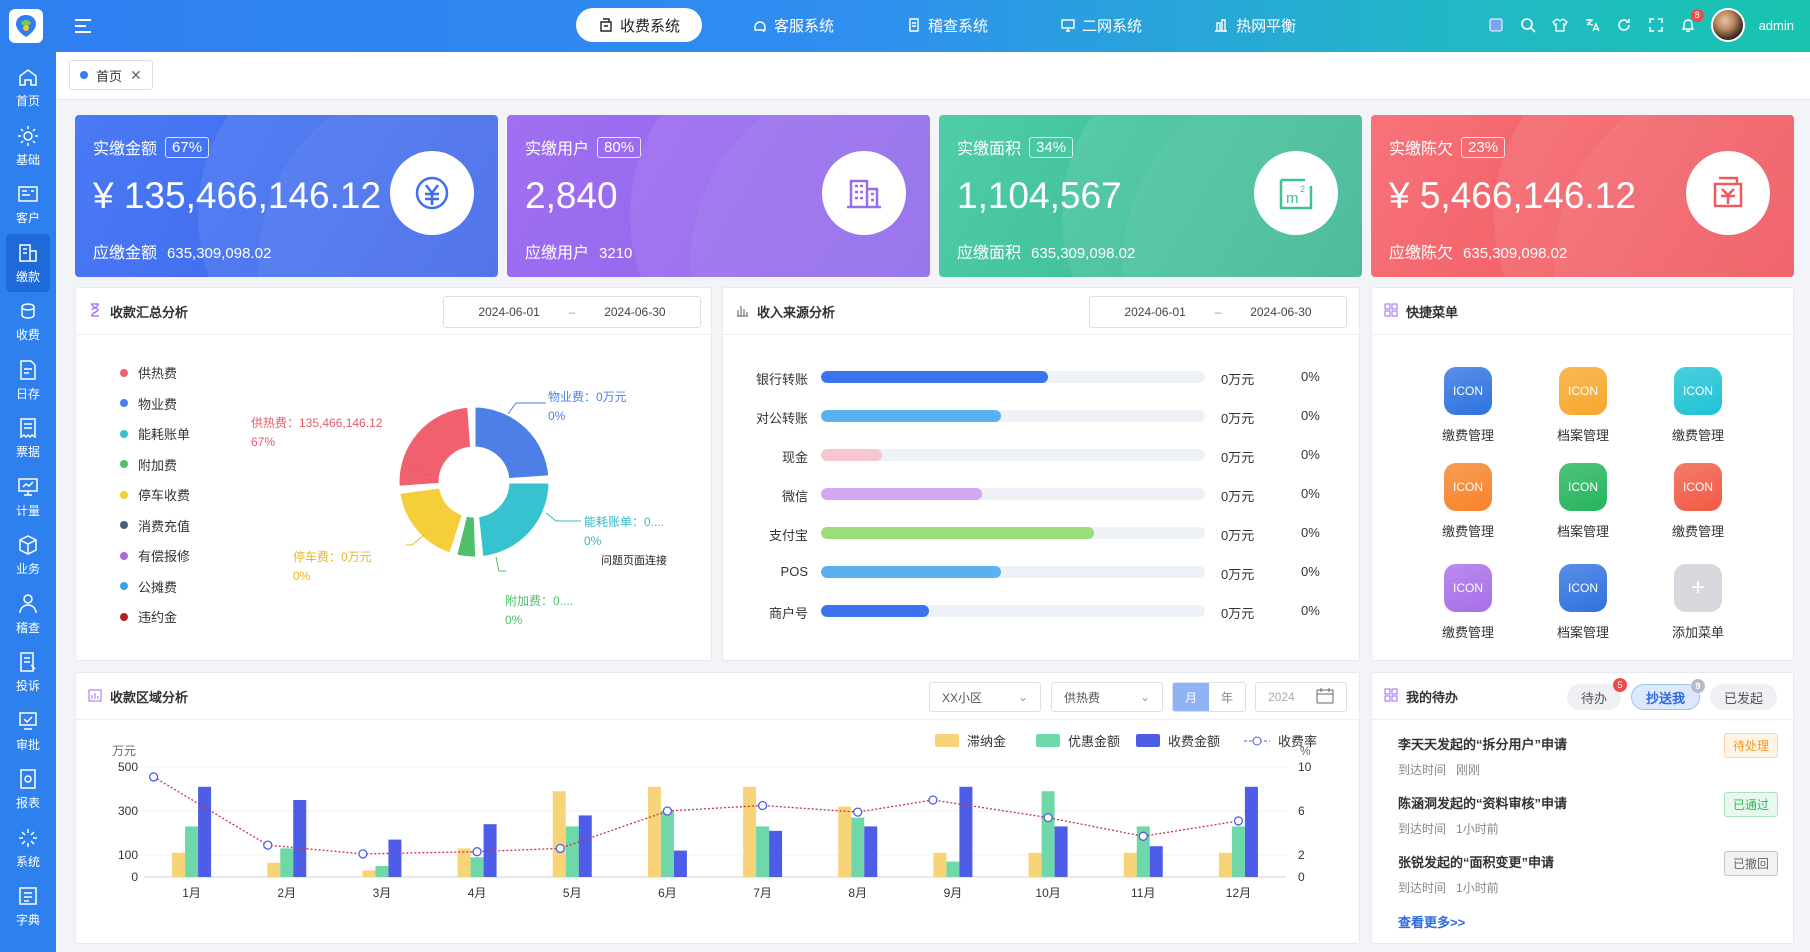  Describe the element at coordinates (1301, 697) in the screenshot. I see `year-picker: 2024` at that location.